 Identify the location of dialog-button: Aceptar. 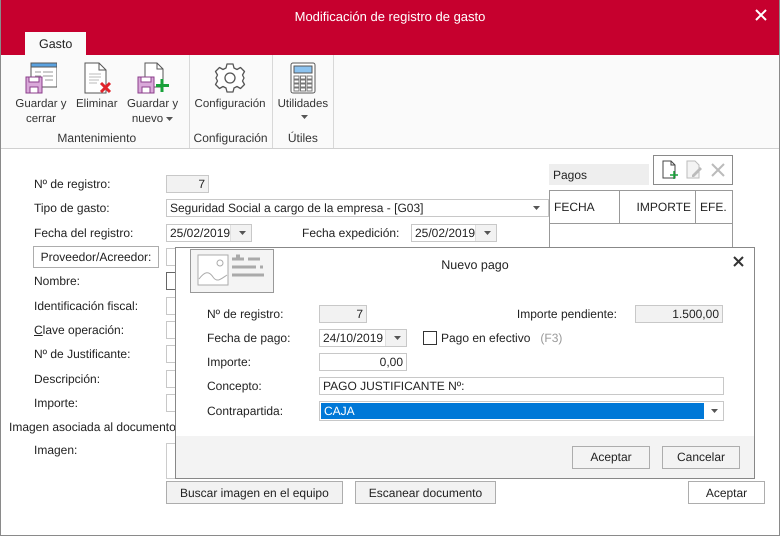
(611, 457).